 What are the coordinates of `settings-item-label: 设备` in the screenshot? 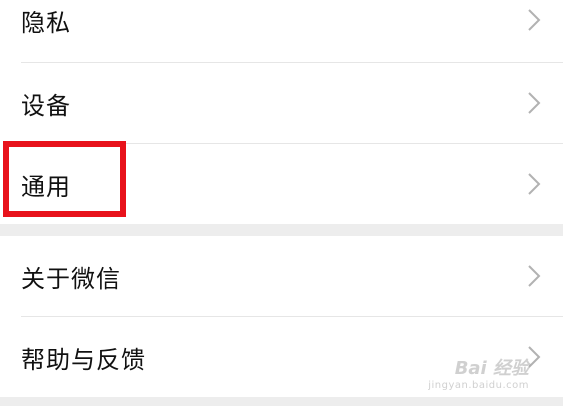 It's located at (46, 105).